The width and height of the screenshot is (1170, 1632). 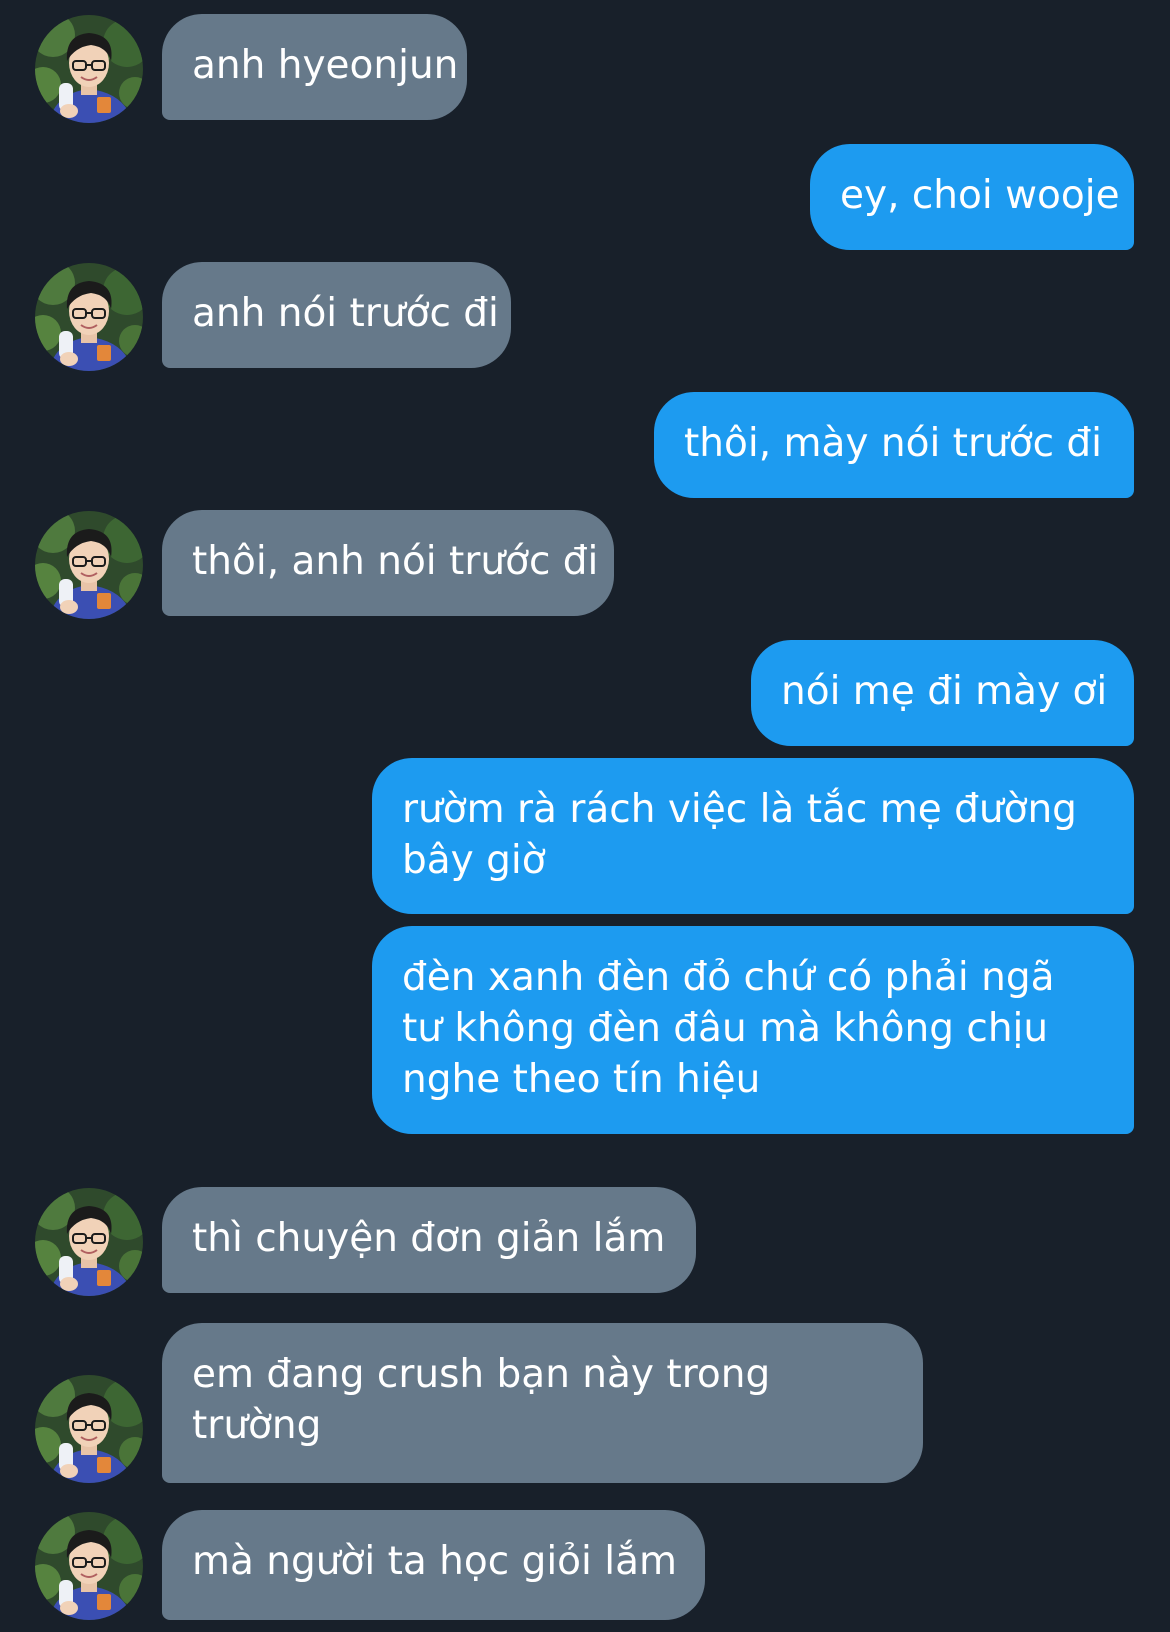 I want to click on incoming-message-bubble: thôi, anh nói trước đi, so click(x=388, y=563).